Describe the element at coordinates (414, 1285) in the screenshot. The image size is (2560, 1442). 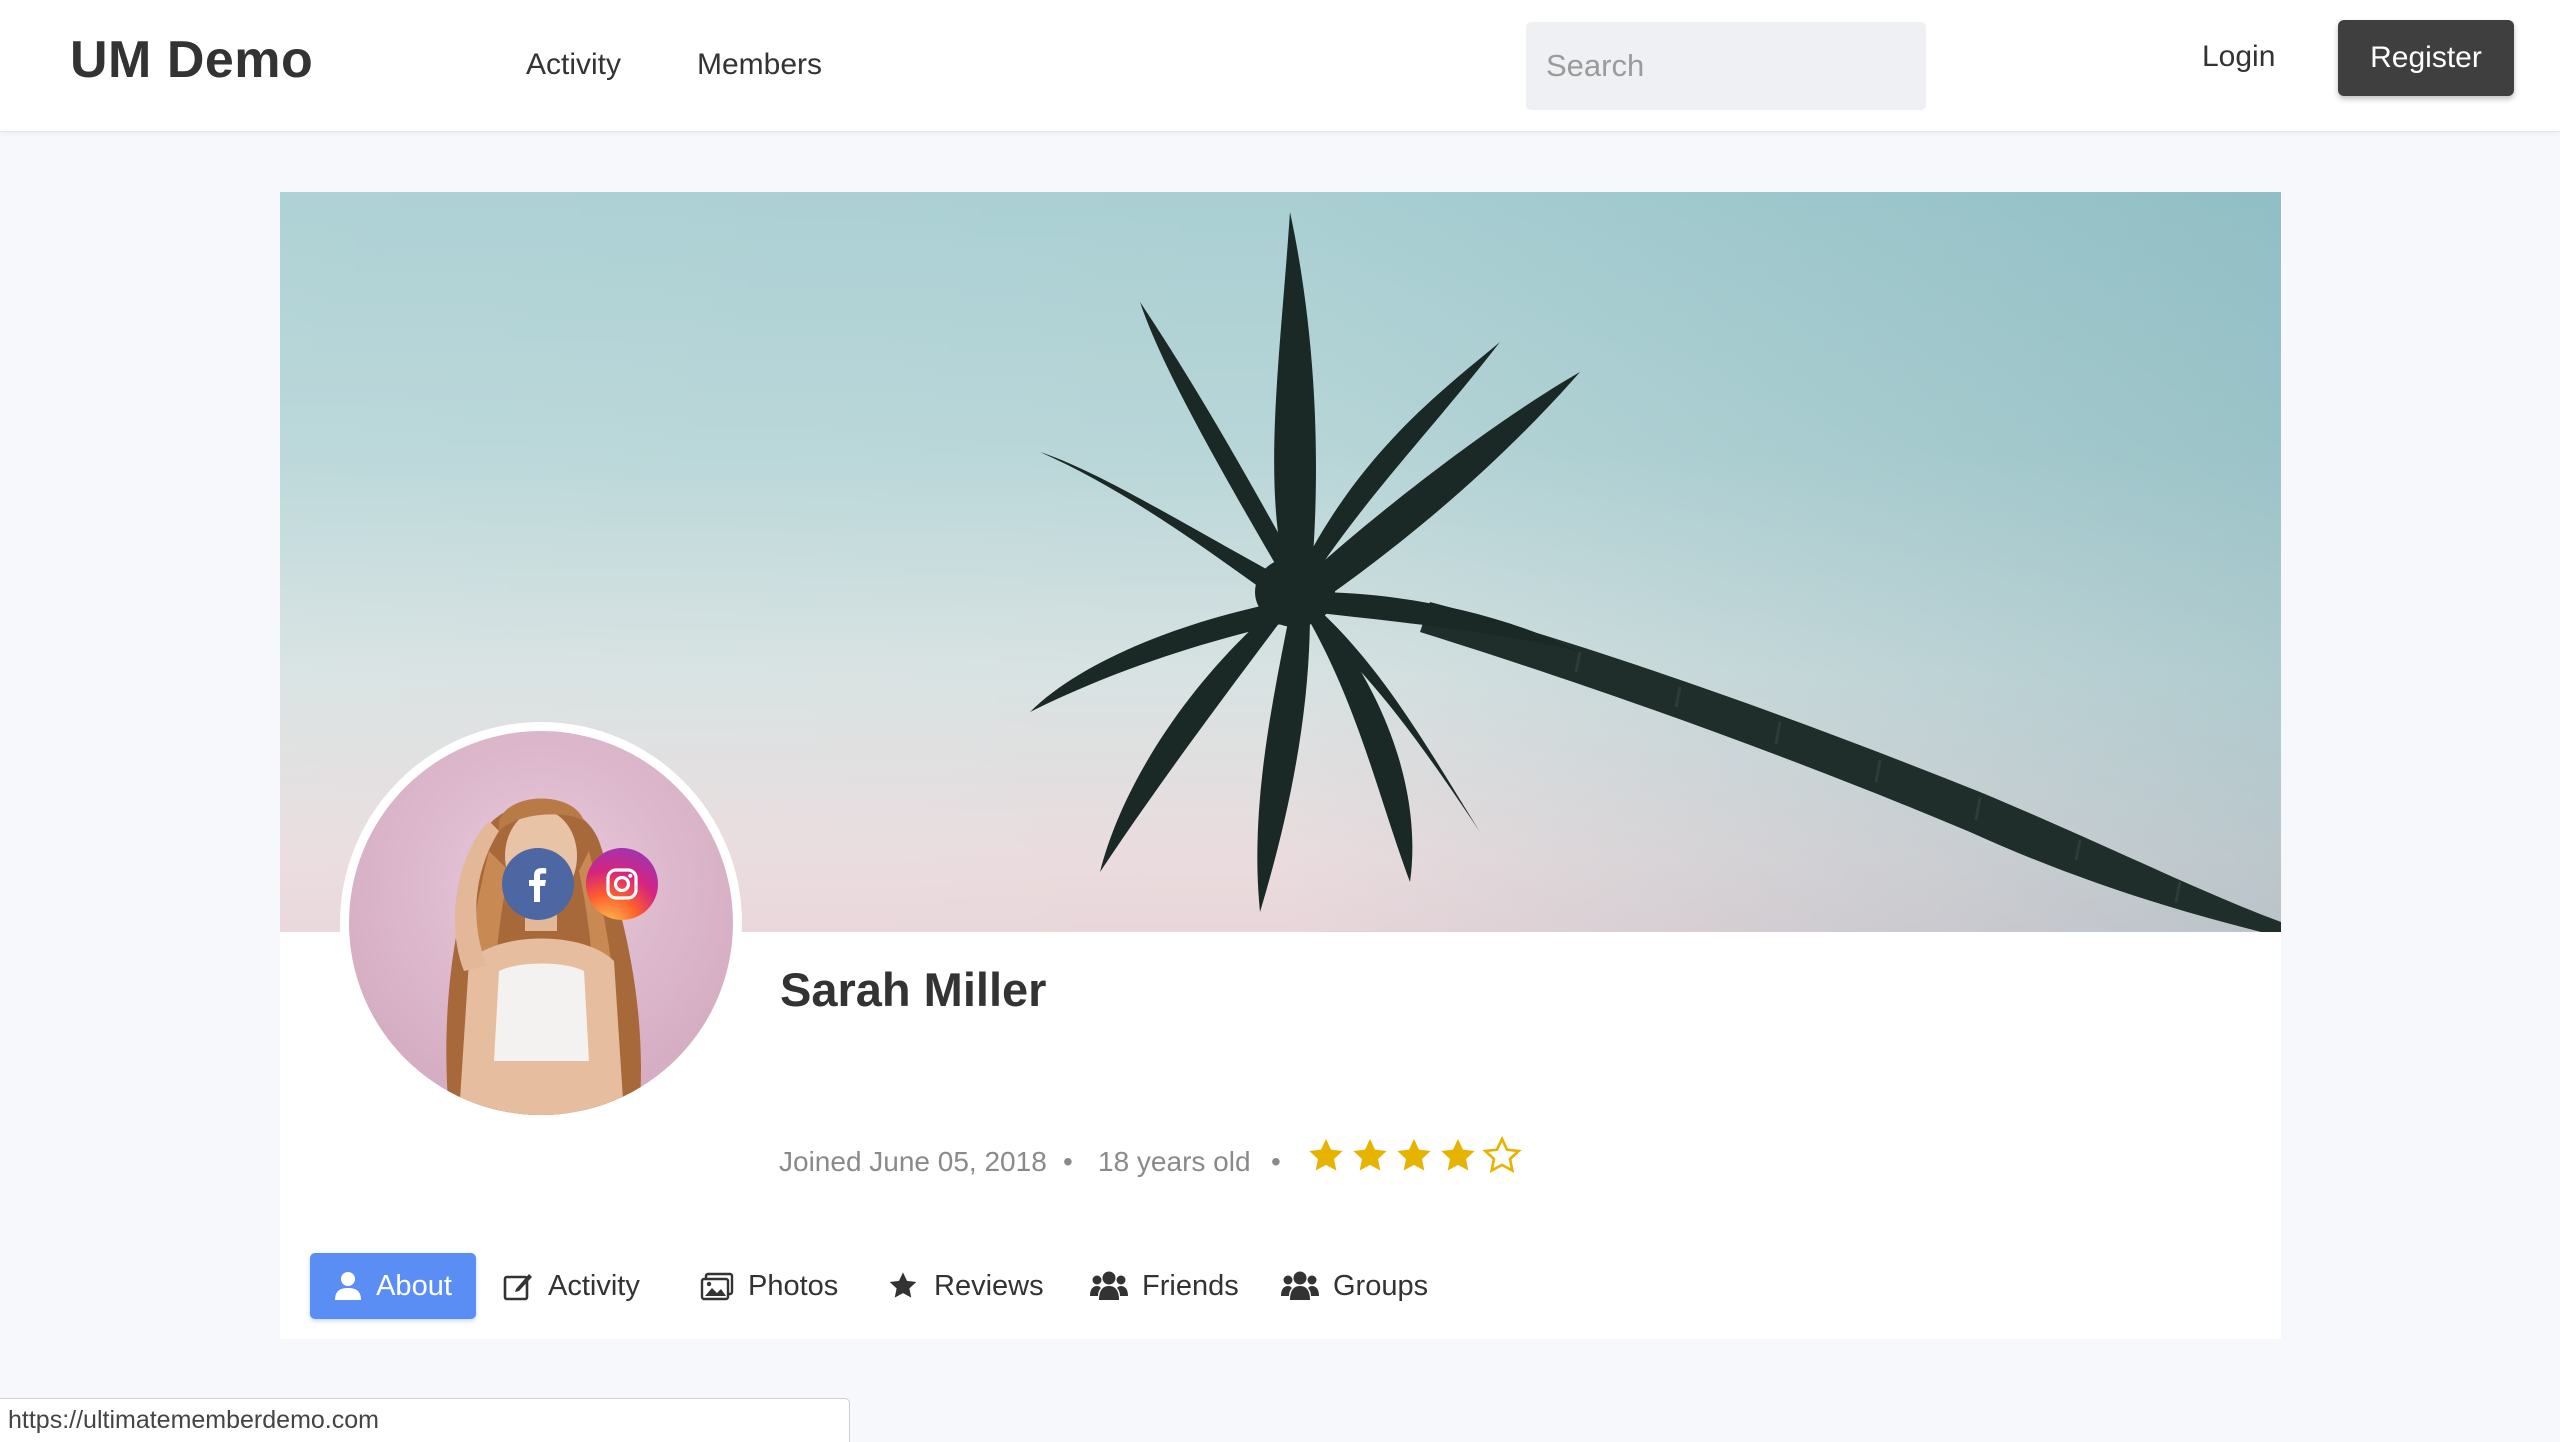
I see `tab-label: About` at that location.